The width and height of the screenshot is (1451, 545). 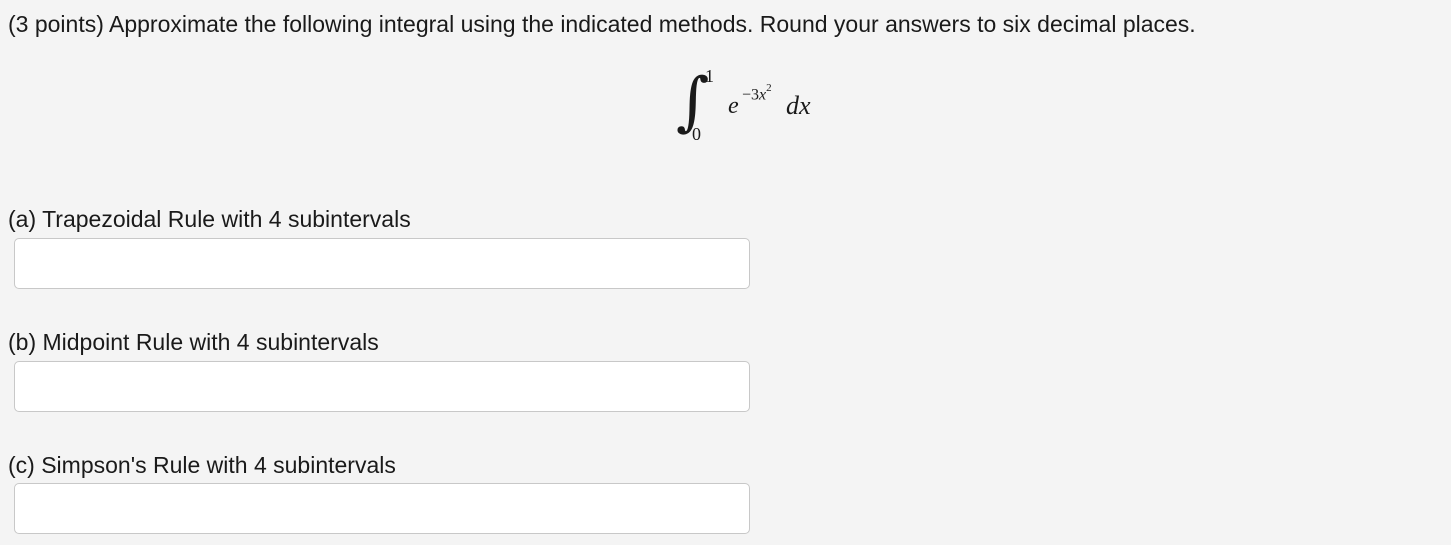 What do you see at coordinates (733, 106) in the screenshot?
I see `integrand-base: e` at bounding box center [733, 106].